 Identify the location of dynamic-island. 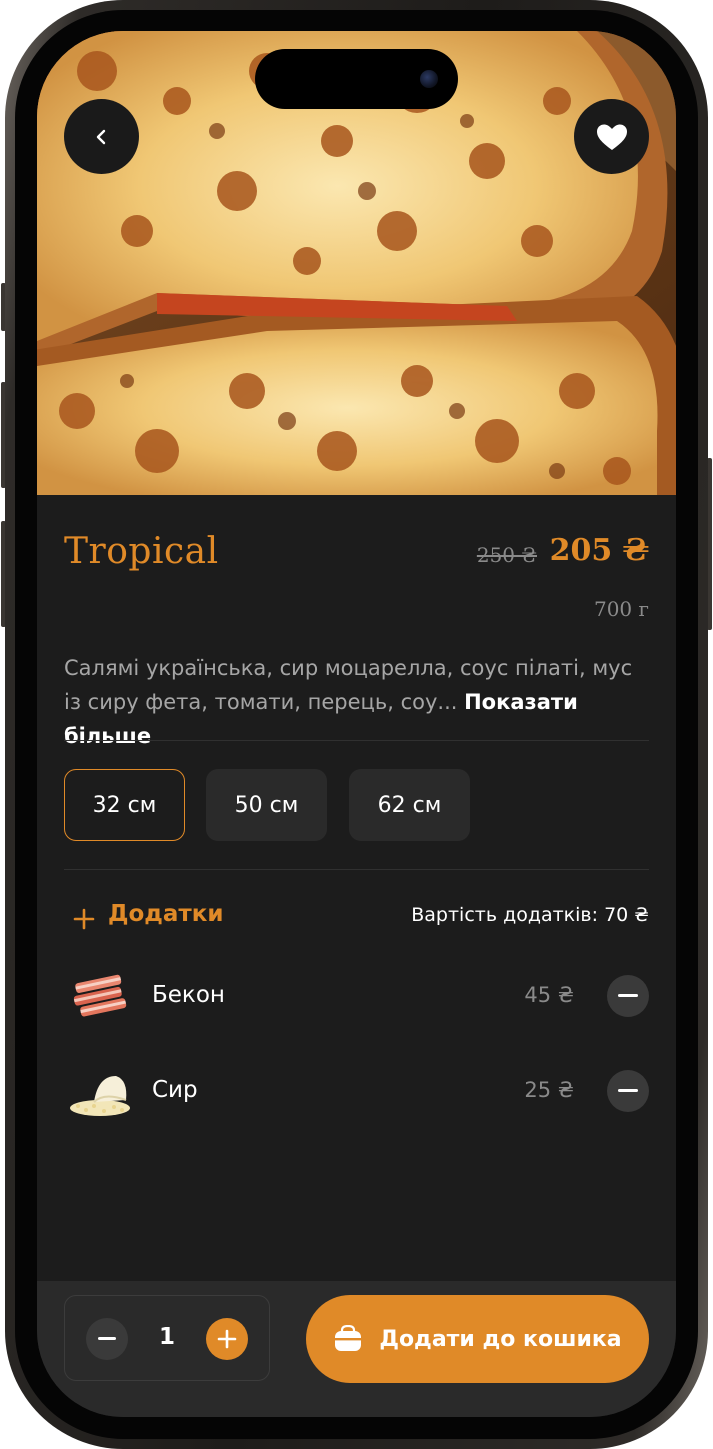
(356, 79).